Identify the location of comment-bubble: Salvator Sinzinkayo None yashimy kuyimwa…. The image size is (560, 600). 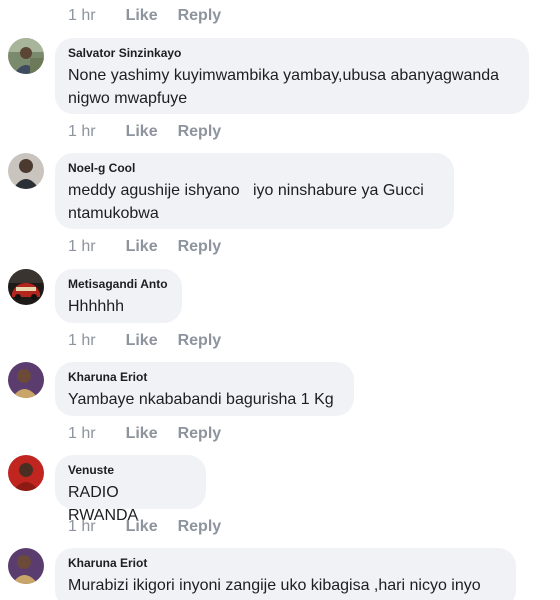
(292, 76).